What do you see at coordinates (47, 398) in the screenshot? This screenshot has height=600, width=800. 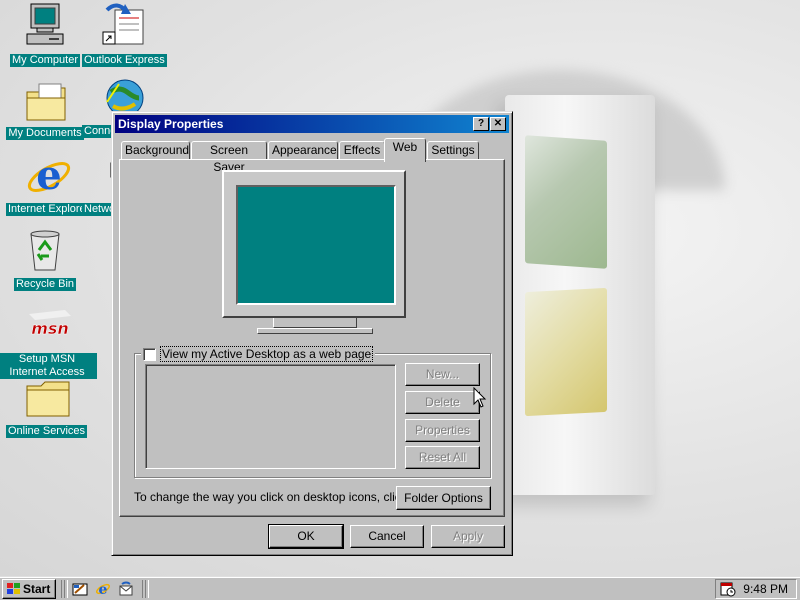 I see `folder-icon` at bounding box center [47, 398].